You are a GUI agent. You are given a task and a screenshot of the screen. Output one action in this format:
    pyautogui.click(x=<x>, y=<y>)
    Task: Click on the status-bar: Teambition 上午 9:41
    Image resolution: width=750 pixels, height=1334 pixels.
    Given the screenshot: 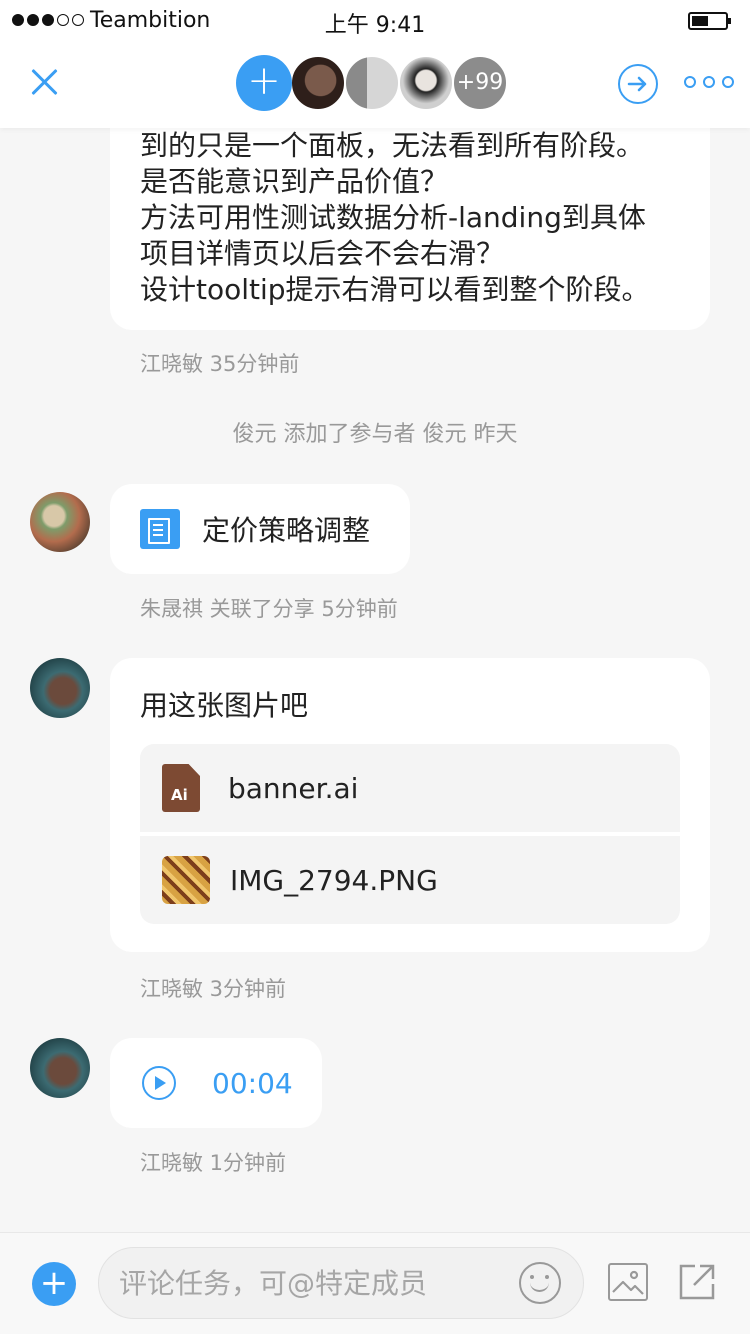 What is the action you would take?
    pyautogui.click(x=375, y=20)
    